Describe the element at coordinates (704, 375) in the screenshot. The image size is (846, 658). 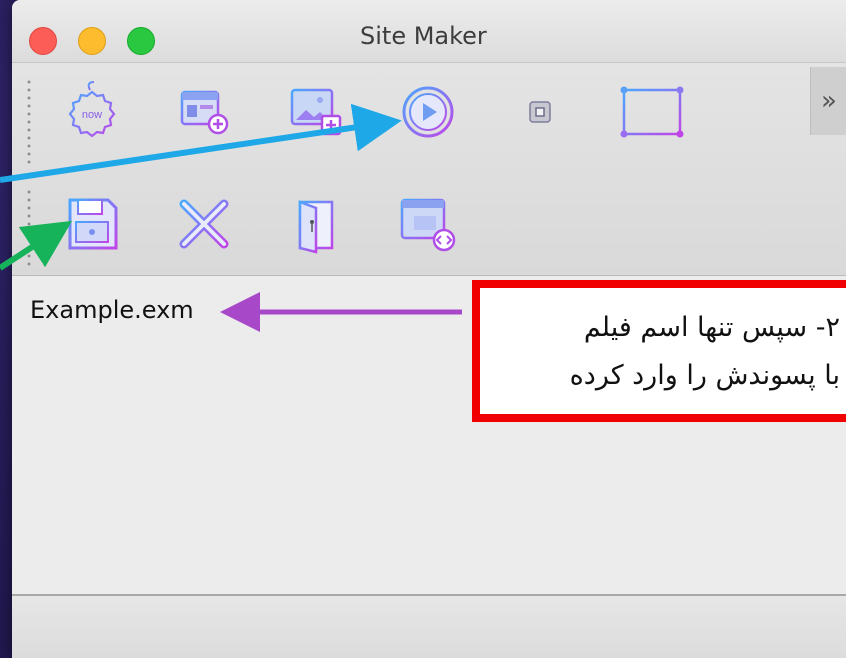
I see `callout-line-2: با پسوندش را وارد کرده` at that location.